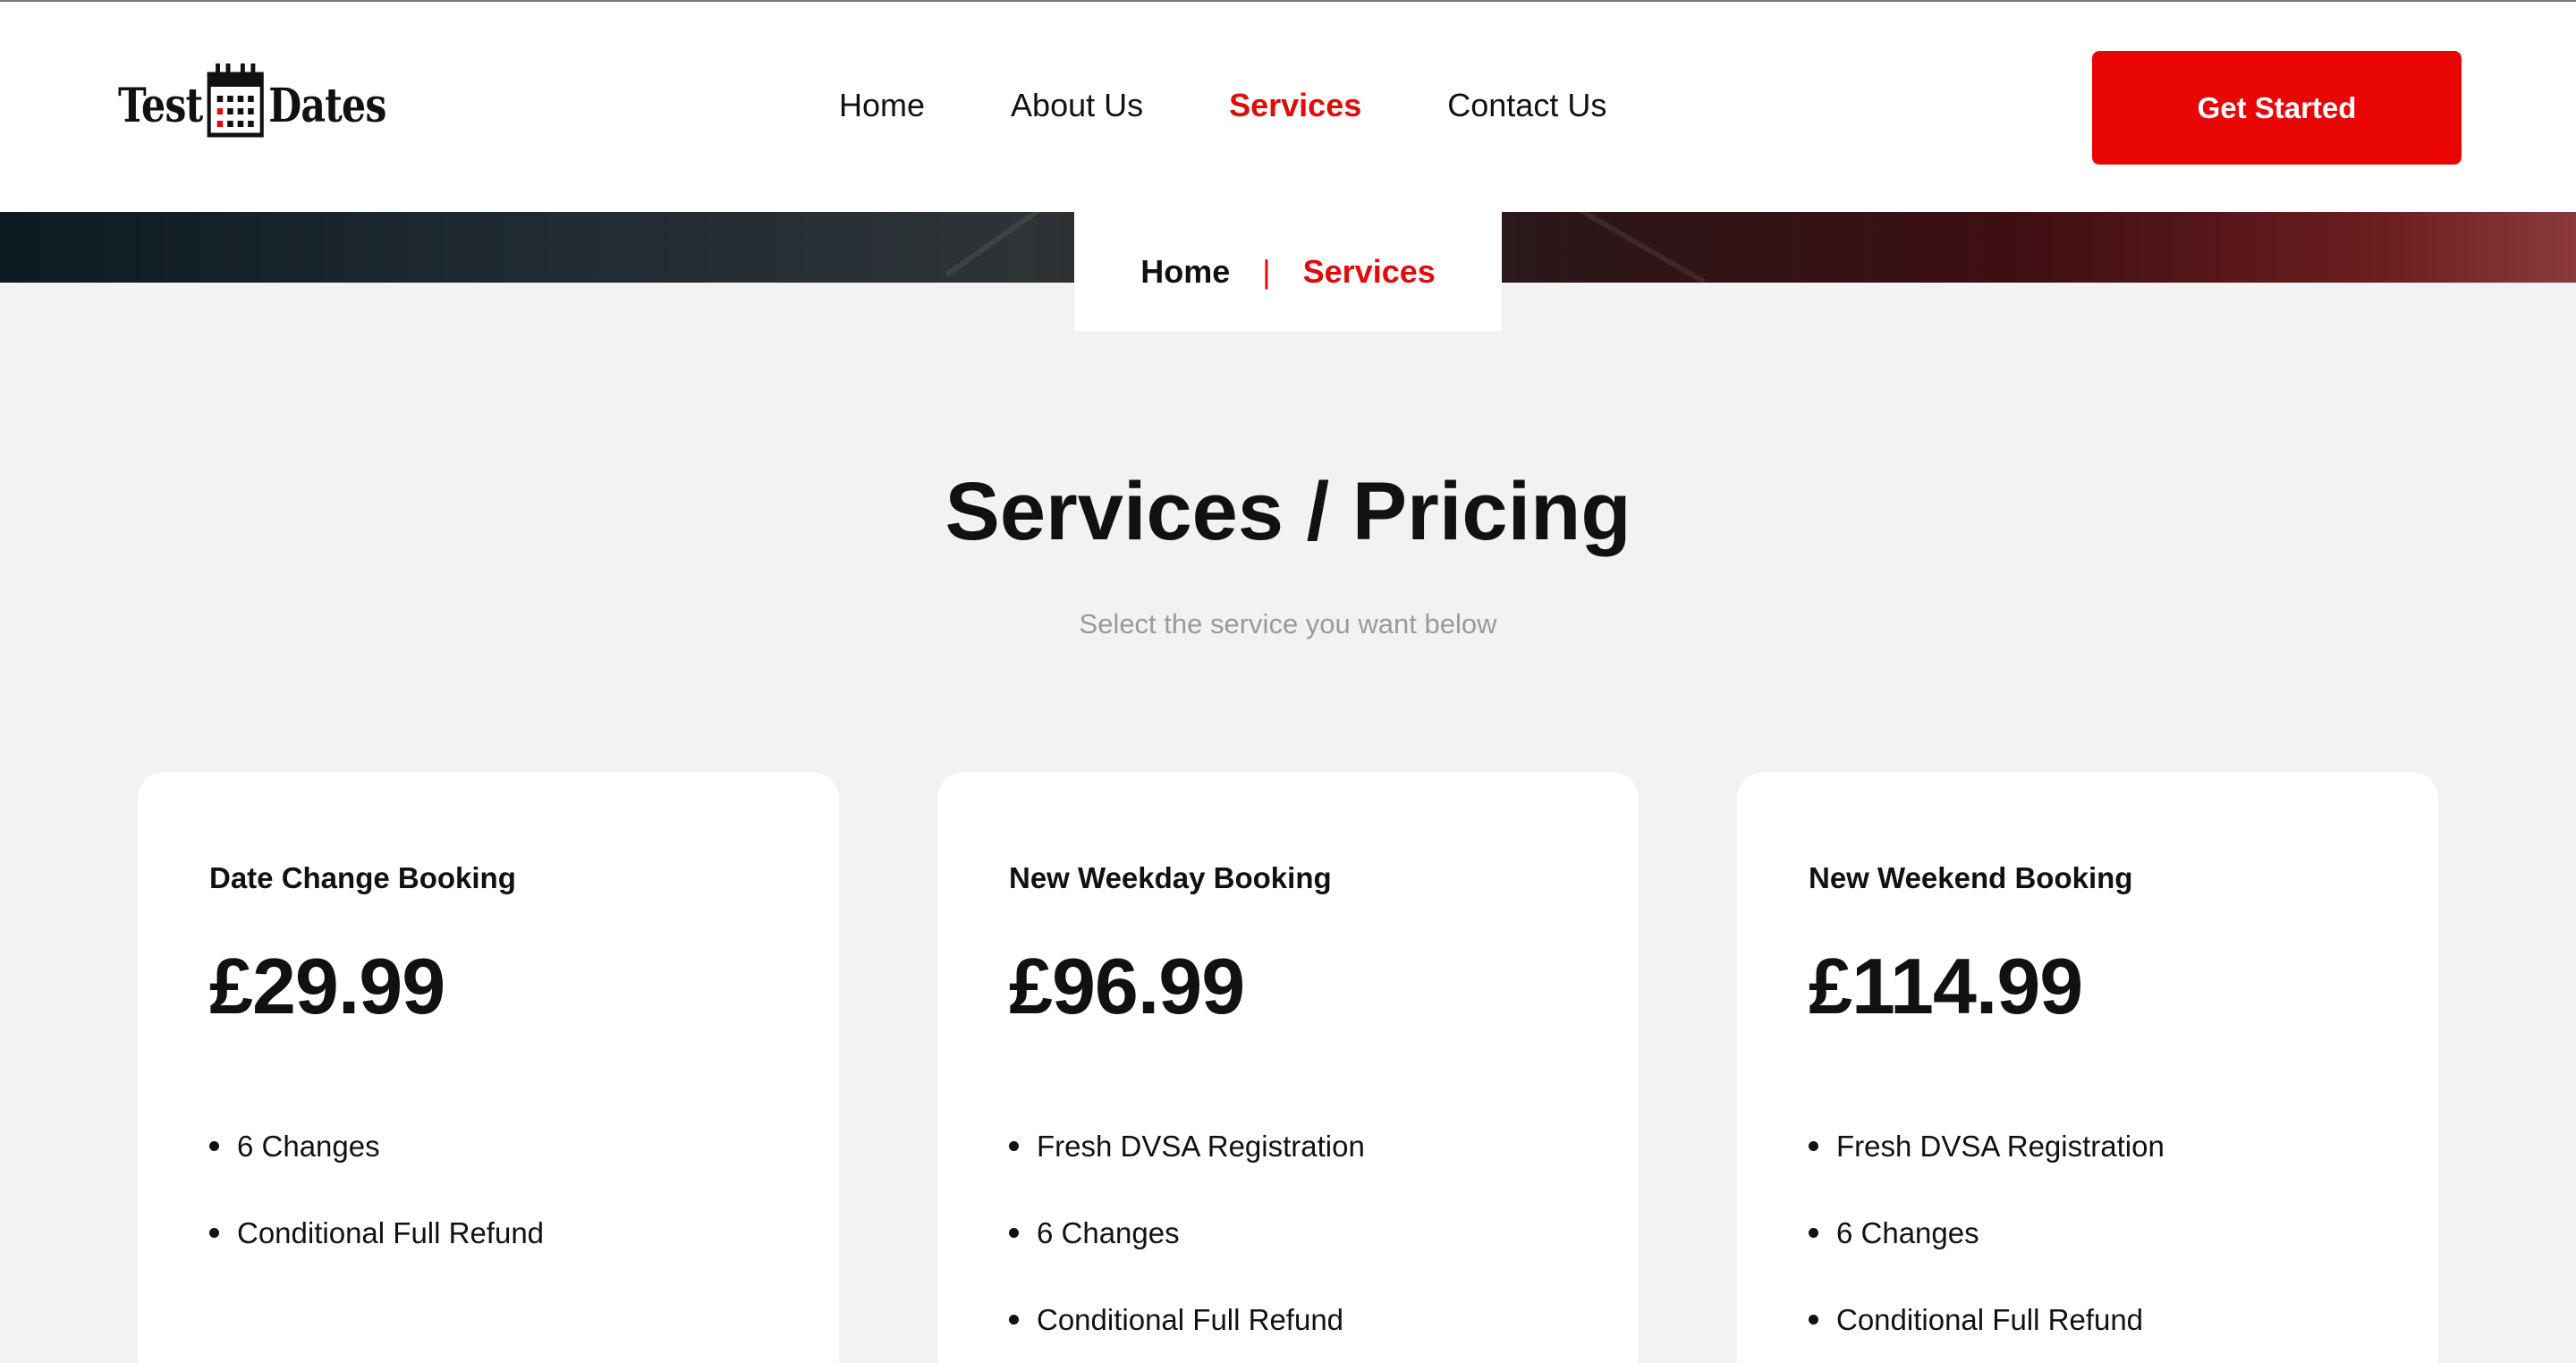 The width and height of the screenshot is (2576, 1363). Describe the element at coordinates (1170, 878) in the screenshot. I see `card-title: New Weekday Booking` at that location.